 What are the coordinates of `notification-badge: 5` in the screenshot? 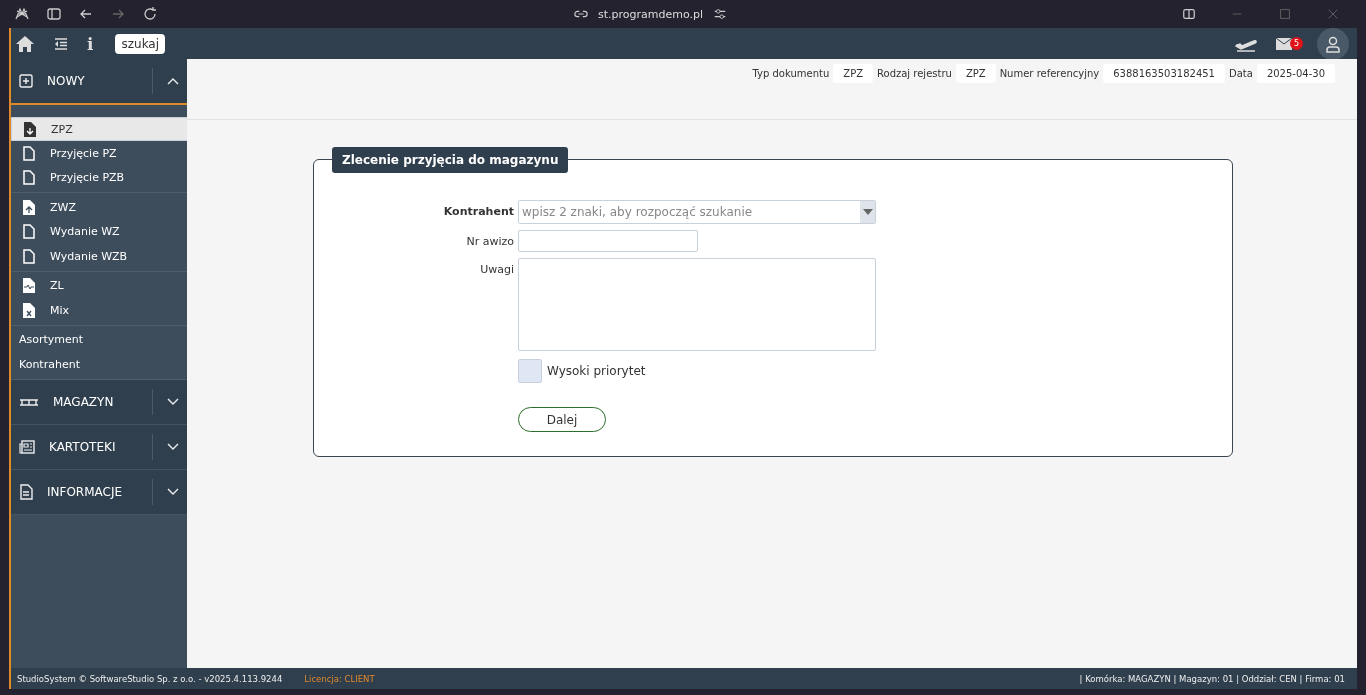 It's located at (1296, 43).